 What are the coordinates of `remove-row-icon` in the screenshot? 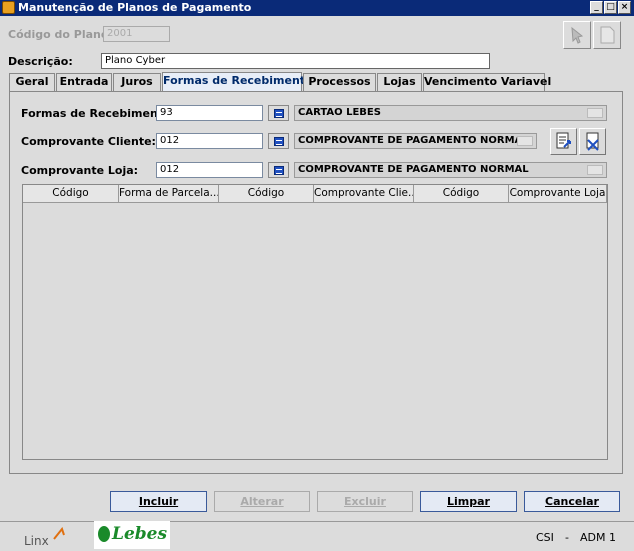 It's located at (592, 141).